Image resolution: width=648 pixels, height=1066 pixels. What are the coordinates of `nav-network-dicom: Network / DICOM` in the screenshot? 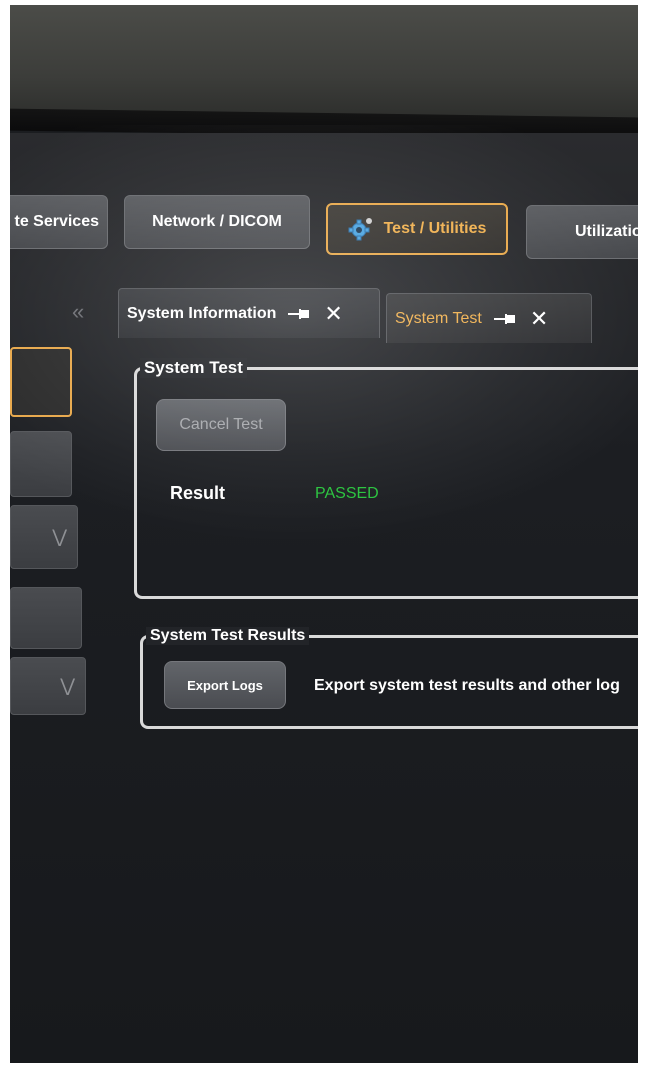 It's located at (217, 222).